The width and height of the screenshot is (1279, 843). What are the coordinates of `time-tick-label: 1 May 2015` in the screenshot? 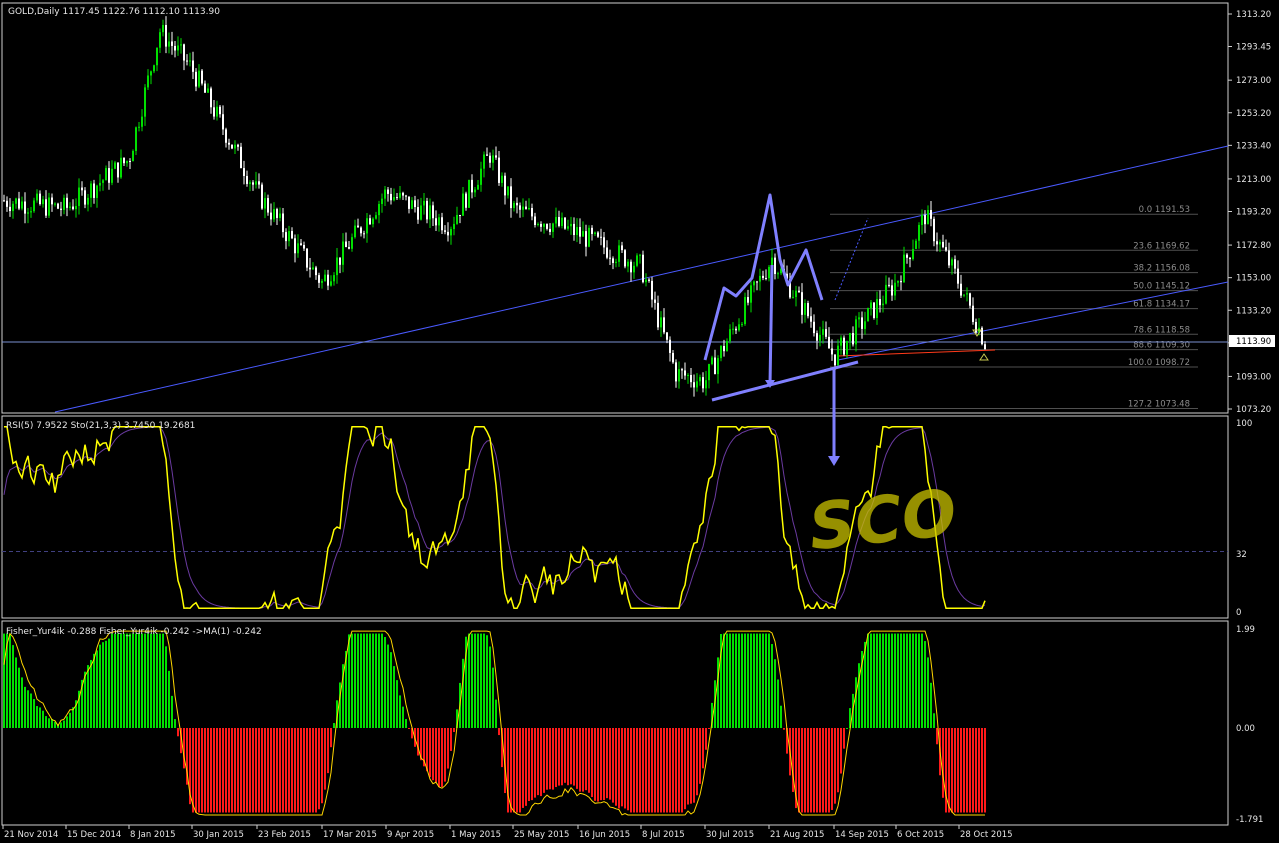 It's located at (476, 835).